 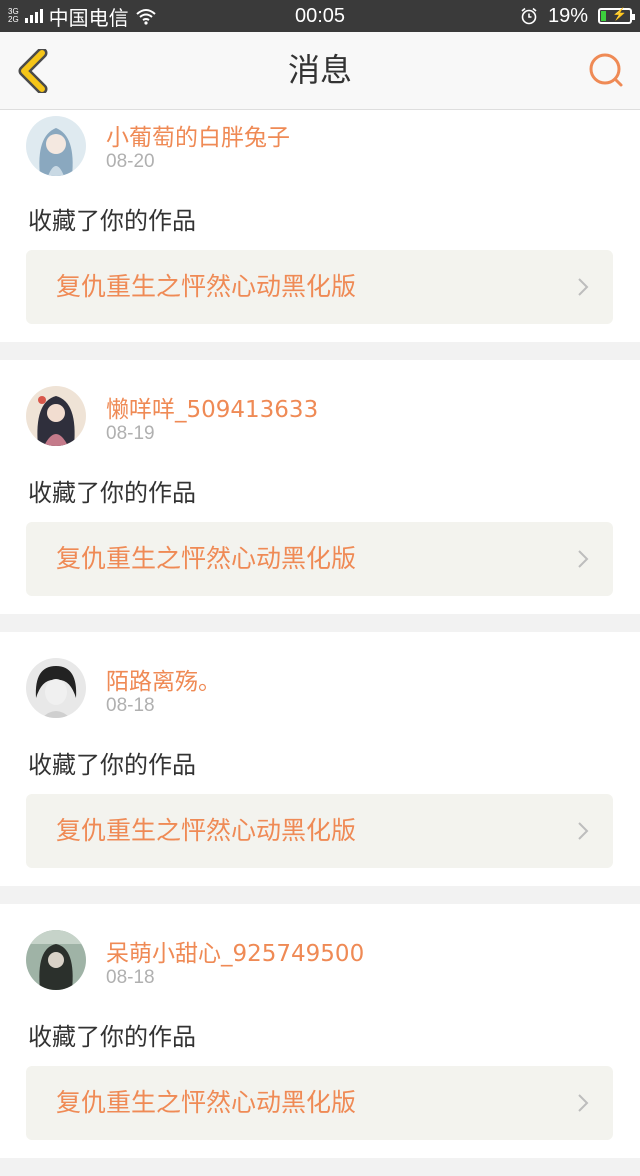 I want to click on status-right: 19% ⚡, so click(x=577, y=16).